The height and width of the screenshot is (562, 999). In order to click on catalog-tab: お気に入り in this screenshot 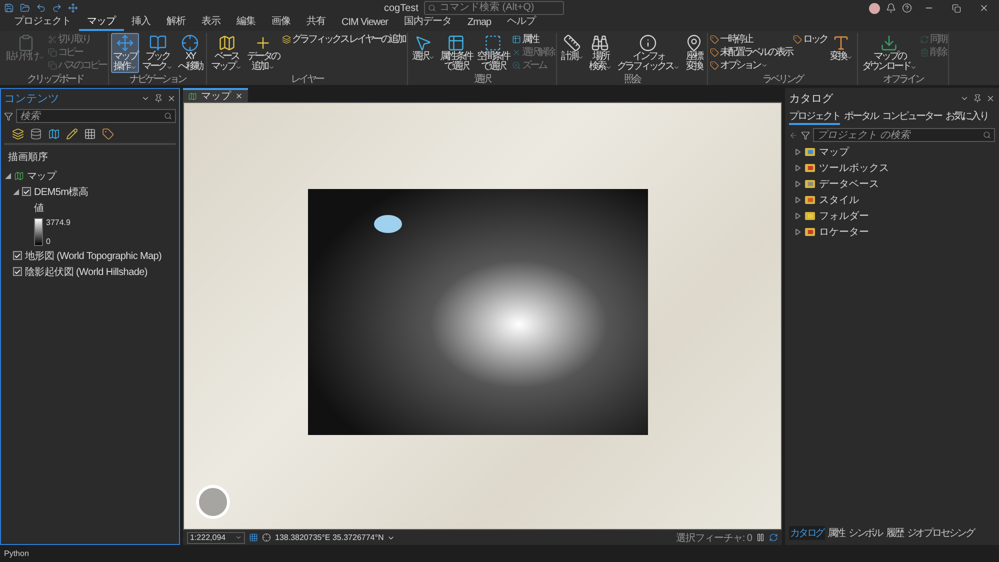, I will do `click(967, 117)`.